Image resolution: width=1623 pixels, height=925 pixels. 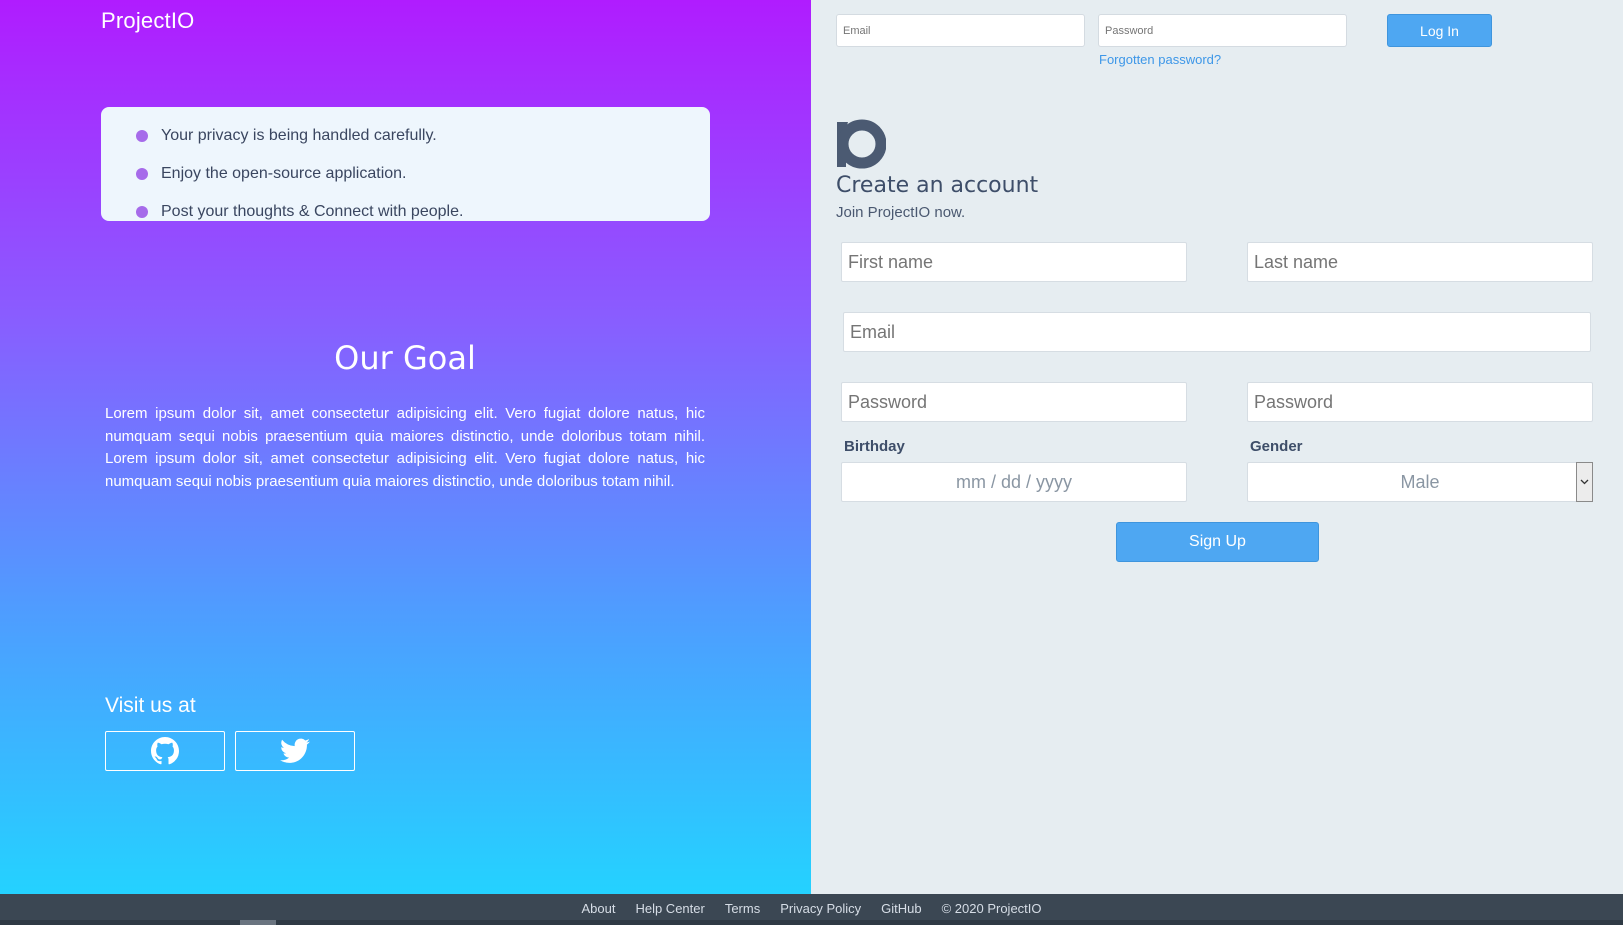 I want to click on login-button: Log In, so click(x=1439, y=30).